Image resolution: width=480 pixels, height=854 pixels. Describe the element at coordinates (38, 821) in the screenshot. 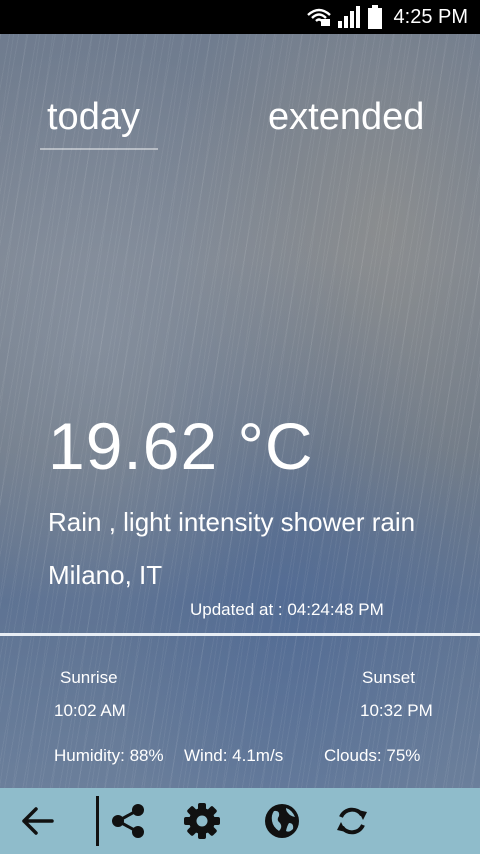

I see `back-arrow-icon` at that location.